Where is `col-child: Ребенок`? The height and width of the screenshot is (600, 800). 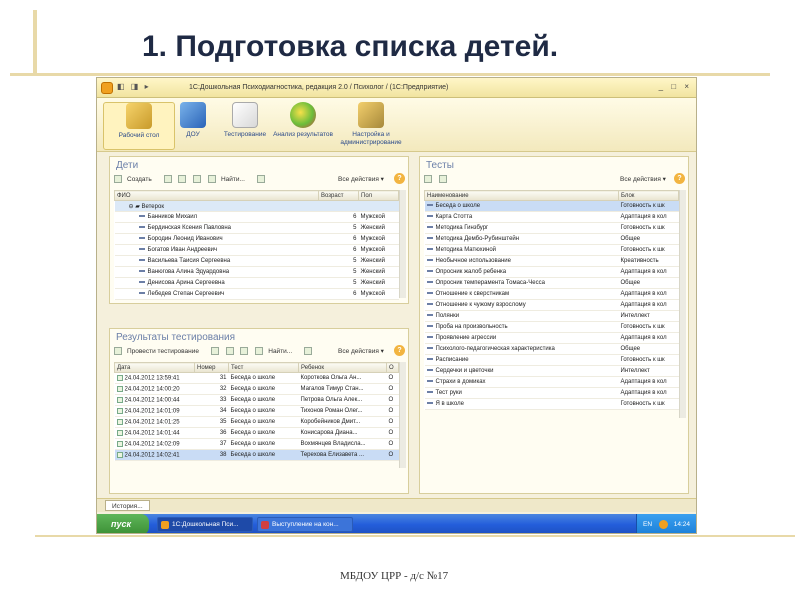 col-child: Ребенок is located at coordinates (342, 367).